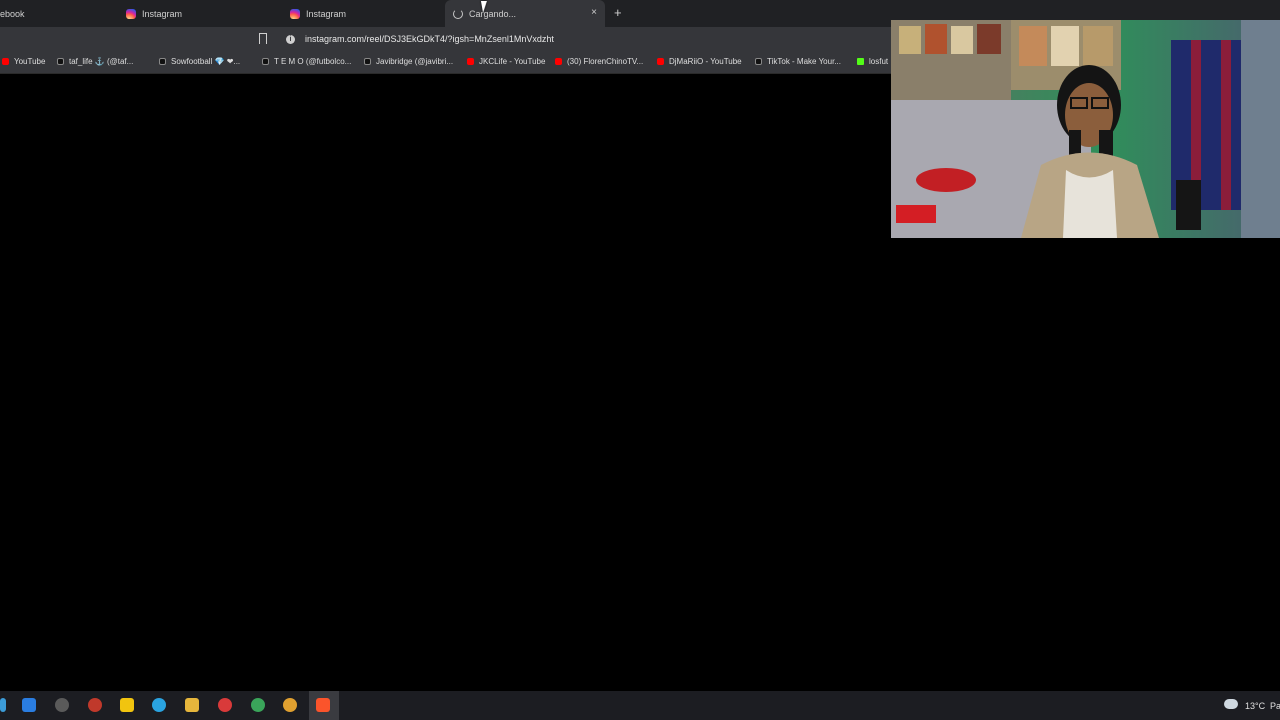 Image resolution: width=1280 pixels, height=720 pixels. I want to click on bookmark-label: DjMaRiiO - YouTube, so click(705, 61).